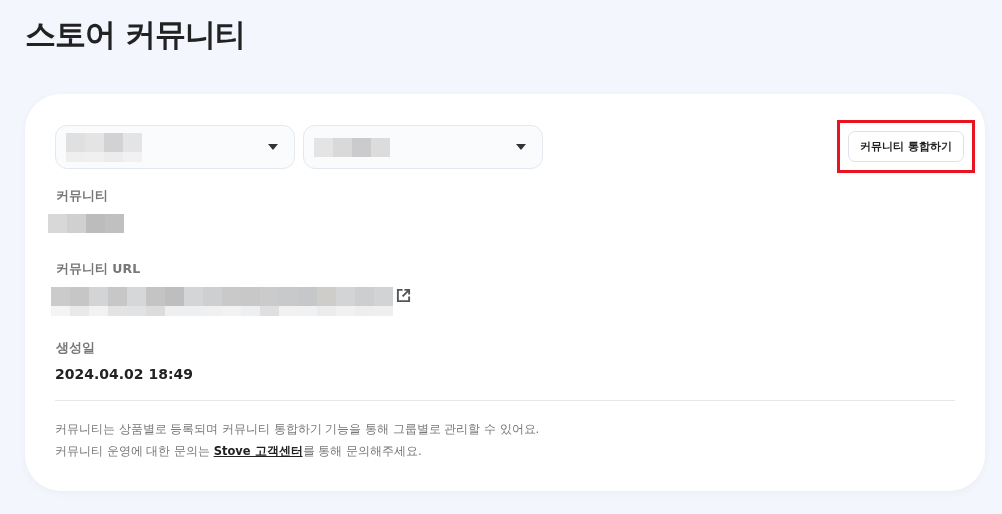 The width and height of the screenshot is (1002, 514). I want to click on external-link-icon, so click(403, 295).